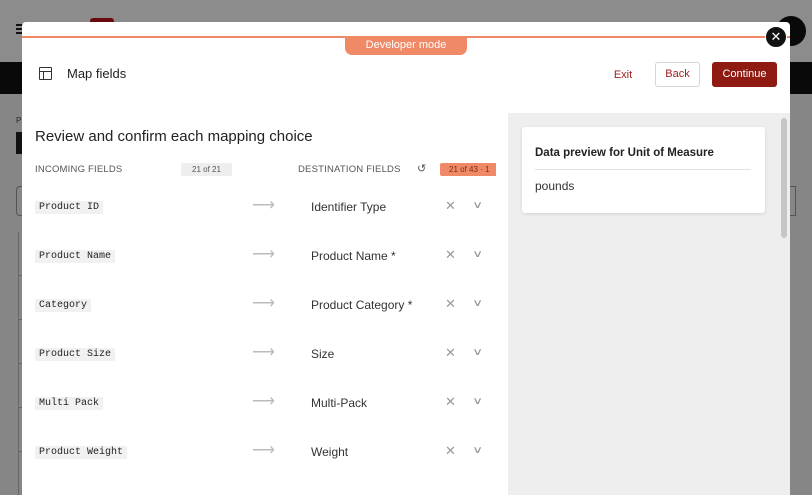 Image resolution: width=812 pixels, height=495 pixels. I want to click on continue-button: Continue, so click(744, 74).